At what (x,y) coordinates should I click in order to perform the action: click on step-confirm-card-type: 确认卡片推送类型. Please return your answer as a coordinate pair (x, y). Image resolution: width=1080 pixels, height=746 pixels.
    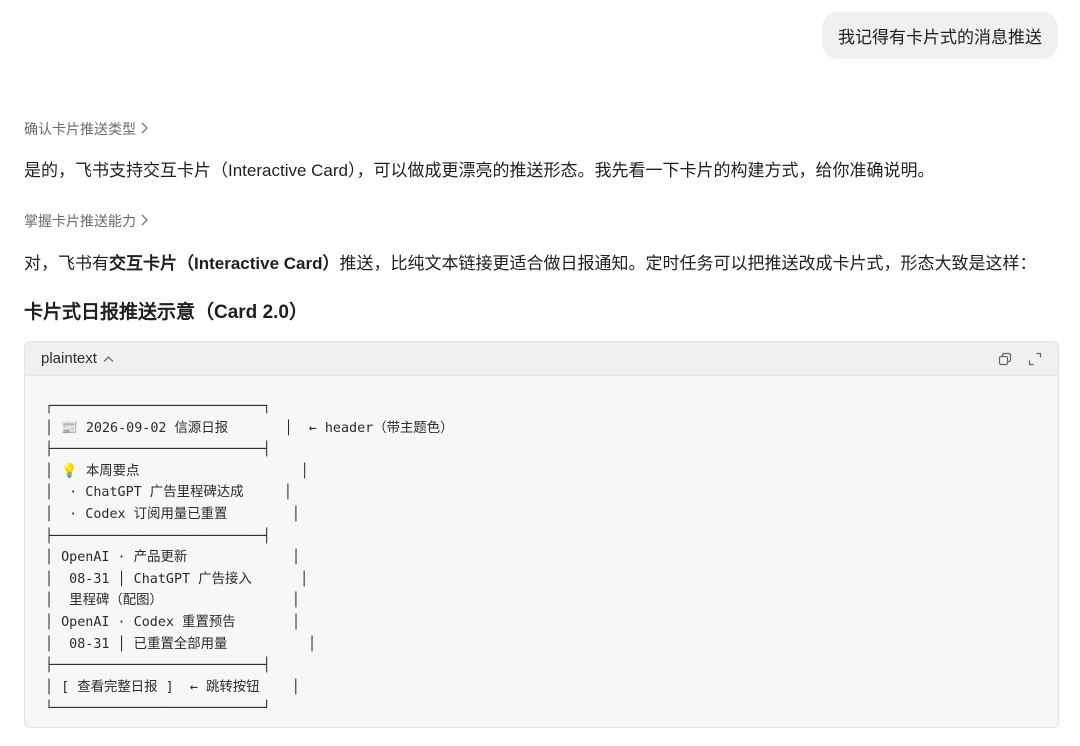
    Looking at the image, I should click on (86, 129).